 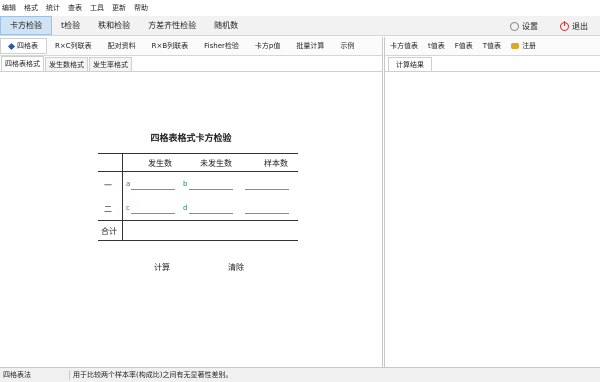 What do you see at coordinates (185, 208) in the screenshot?
I see `cell-d-label: d` at bounding box center [185, 208].